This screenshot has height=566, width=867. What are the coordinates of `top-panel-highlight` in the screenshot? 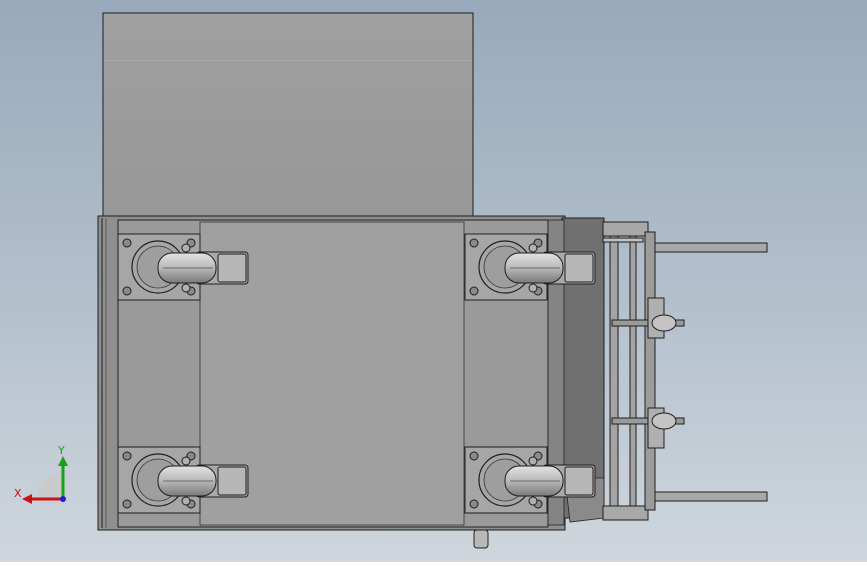 It's located at (288, 60).